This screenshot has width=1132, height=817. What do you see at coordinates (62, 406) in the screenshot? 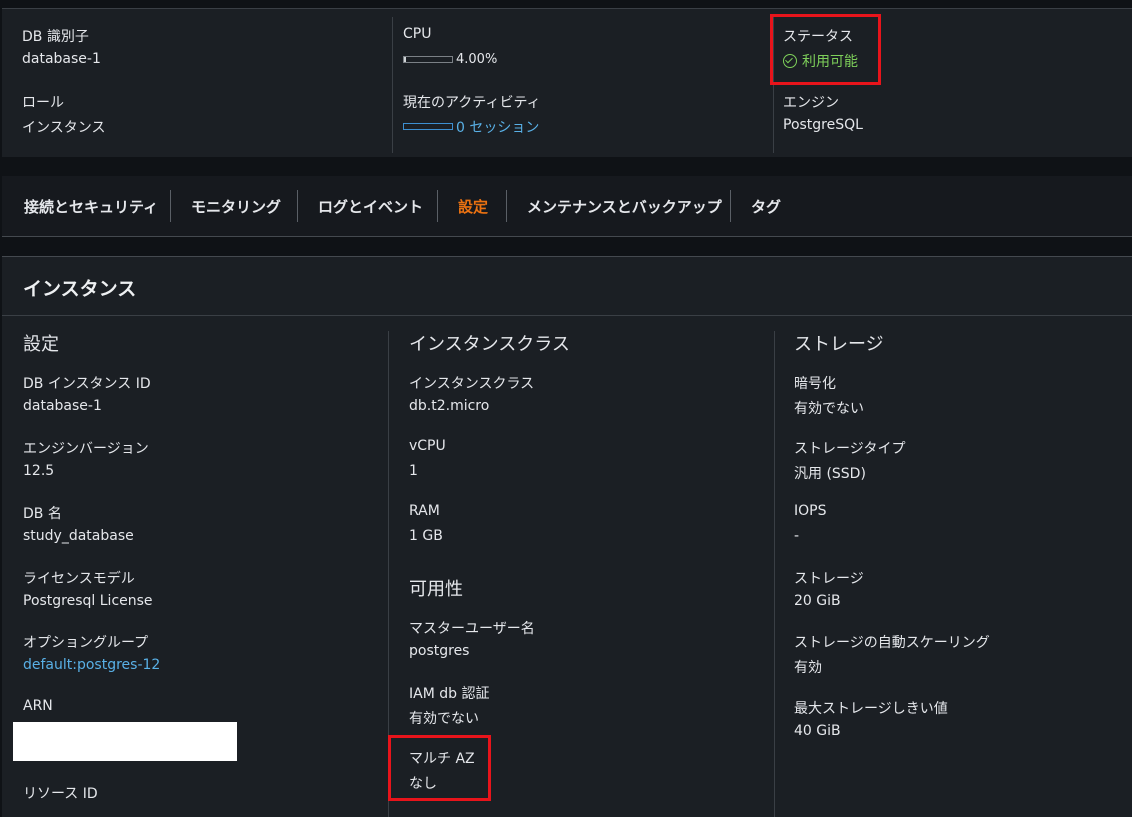
I see `instance-id-value: database-1` at bounding box center [62, 406].